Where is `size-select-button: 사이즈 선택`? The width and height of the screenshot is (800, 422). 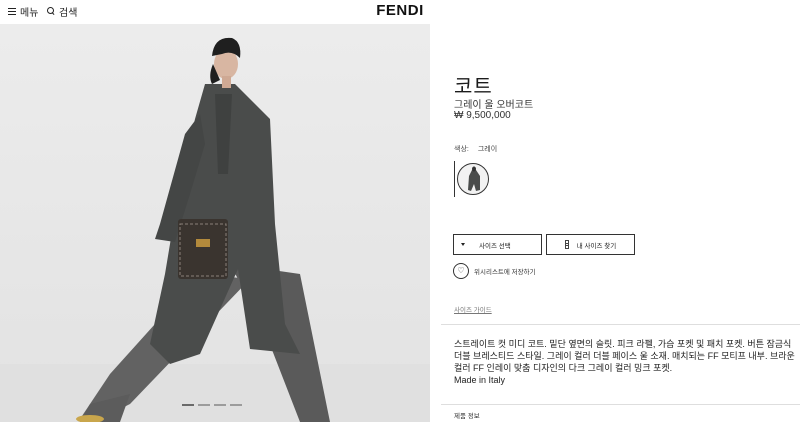
size-select-button: 사이즈 선택 is located at coordinates (497, 244).